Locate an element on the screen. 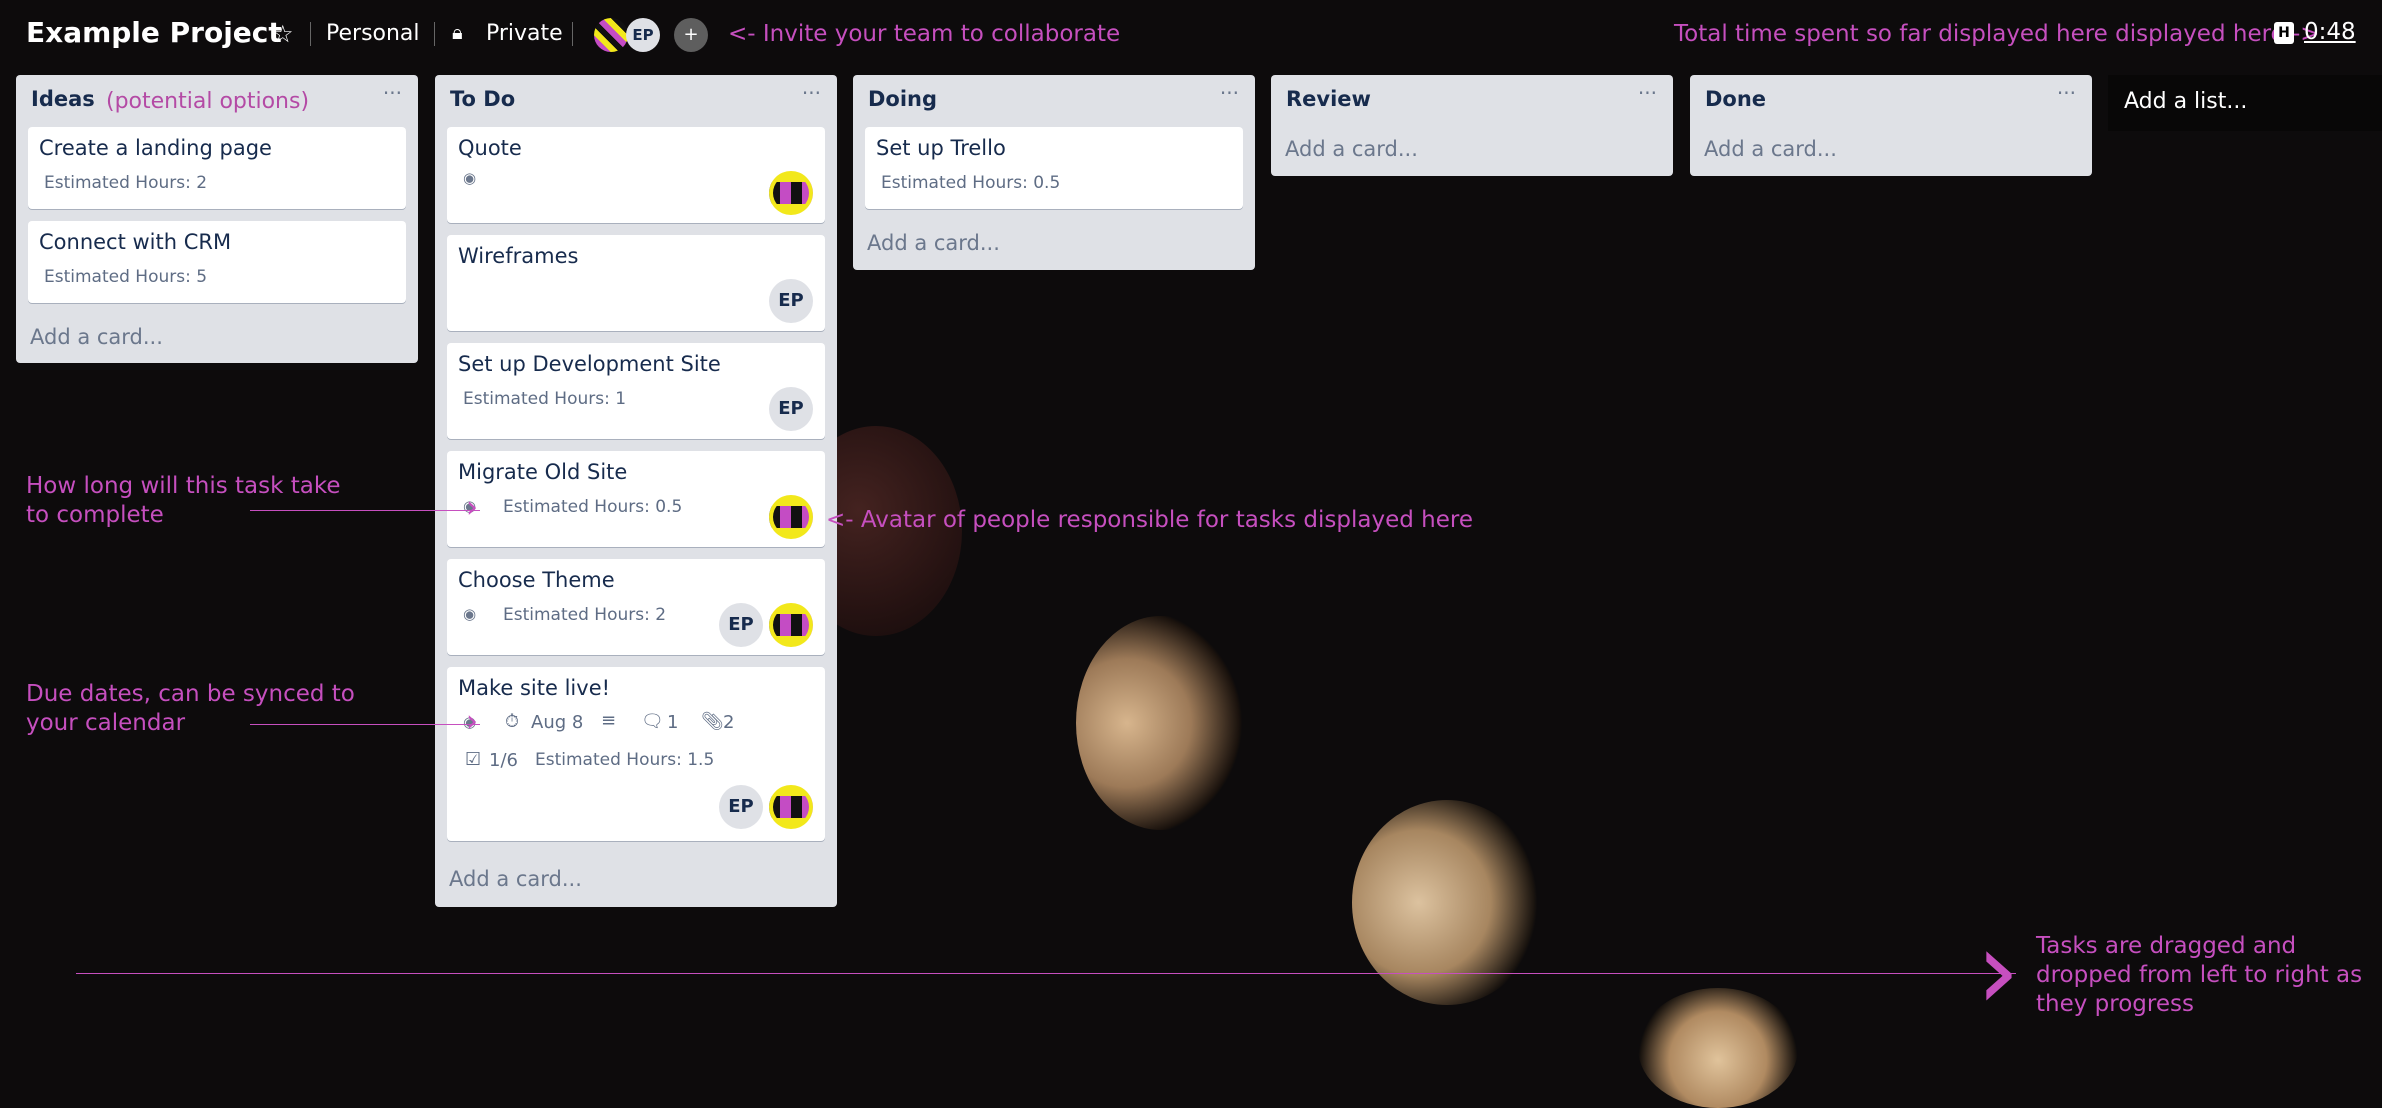 The width and height of the screenshot is (2382, 1108). comments-count: 1 is located at coordinates (673, 722).